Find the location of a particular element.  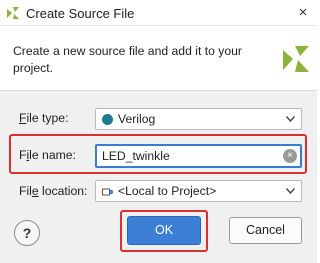

file-location-label: File location: is located at coordinates (53, 191).